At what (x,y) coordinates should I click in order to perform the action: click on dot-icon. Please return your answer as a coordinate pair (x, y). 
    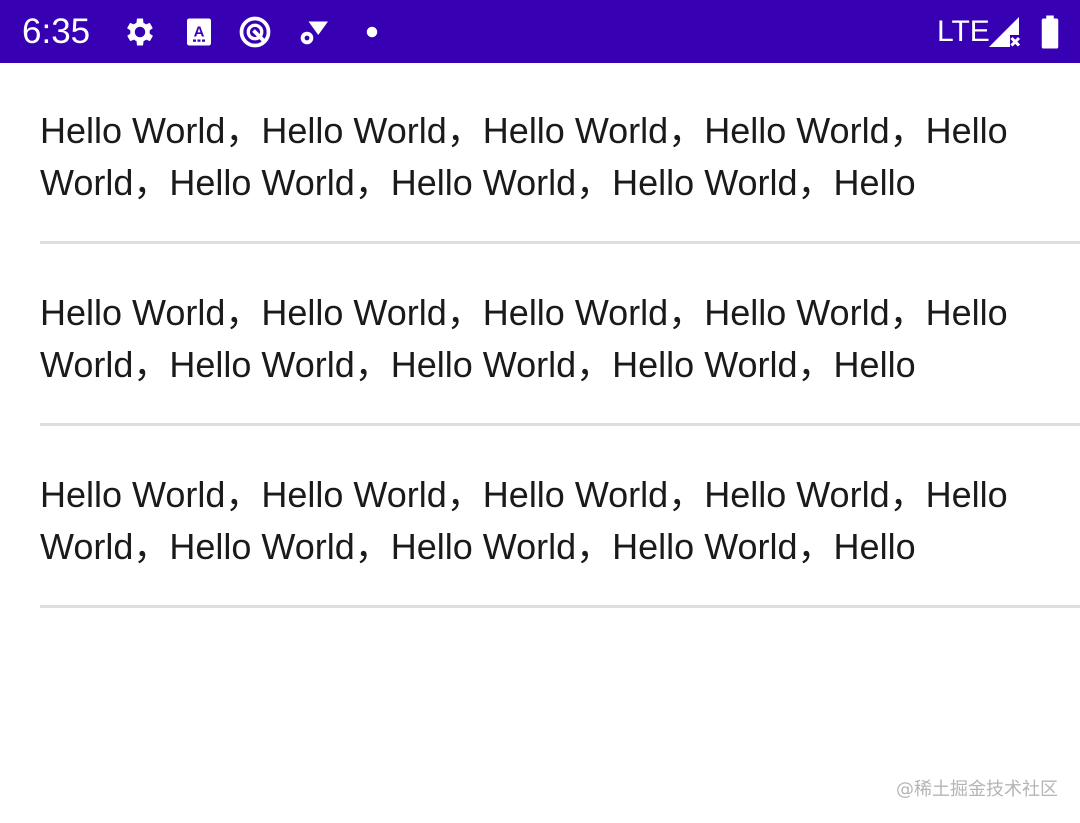
    Looking at the image, I should click on (372, 32).